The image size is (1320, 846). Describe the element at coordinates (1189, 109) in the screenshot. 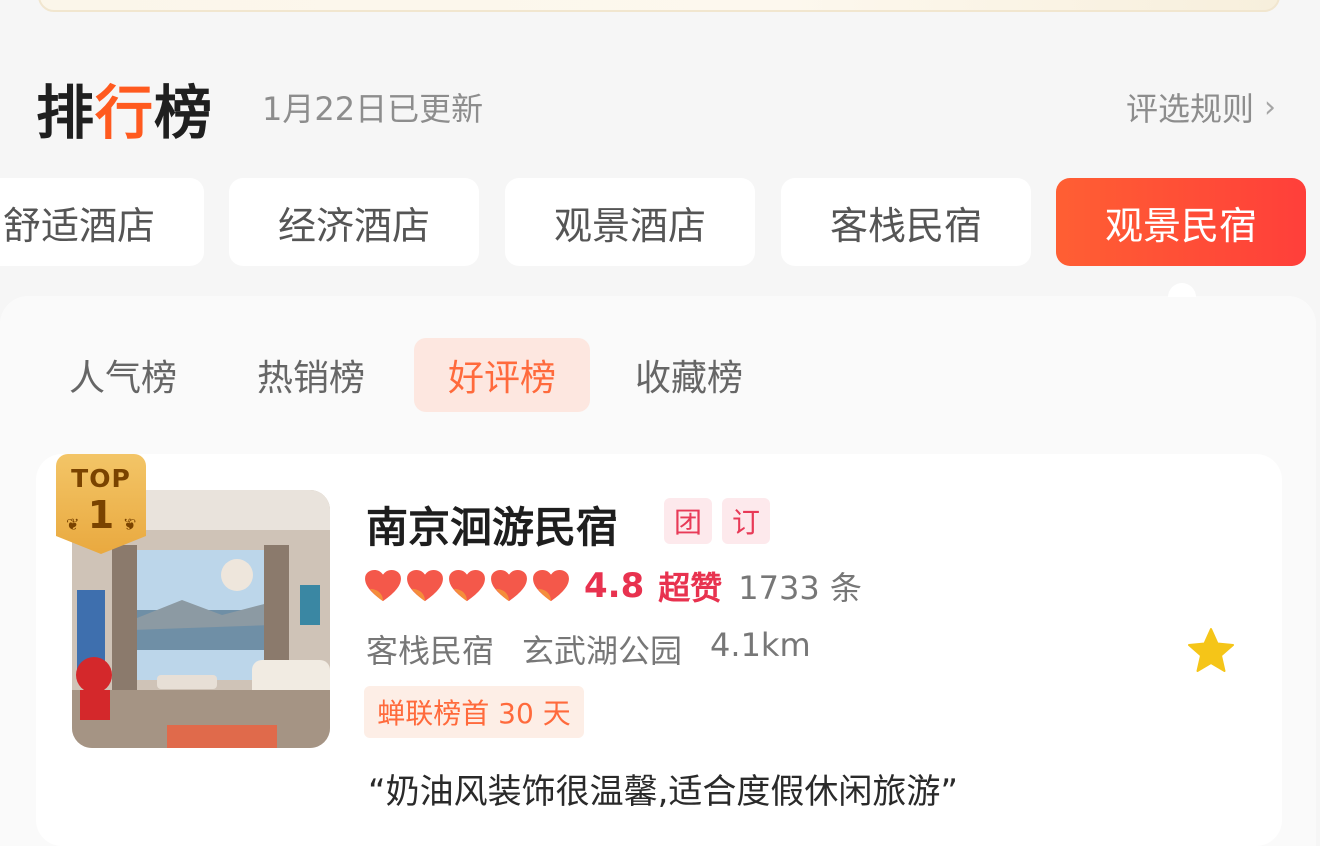

I see `rules-label: 评选规则` at that location.